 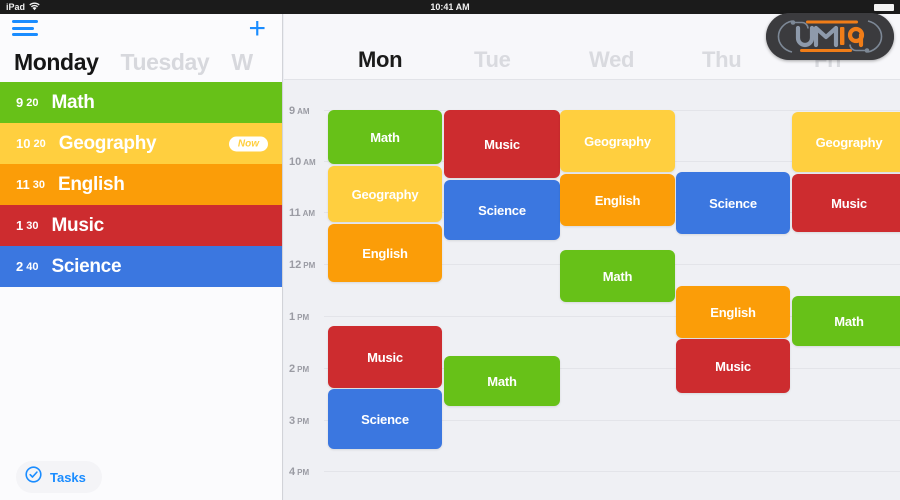 I want to click on hour-label: 11 AM, so click(x=302, y=212).